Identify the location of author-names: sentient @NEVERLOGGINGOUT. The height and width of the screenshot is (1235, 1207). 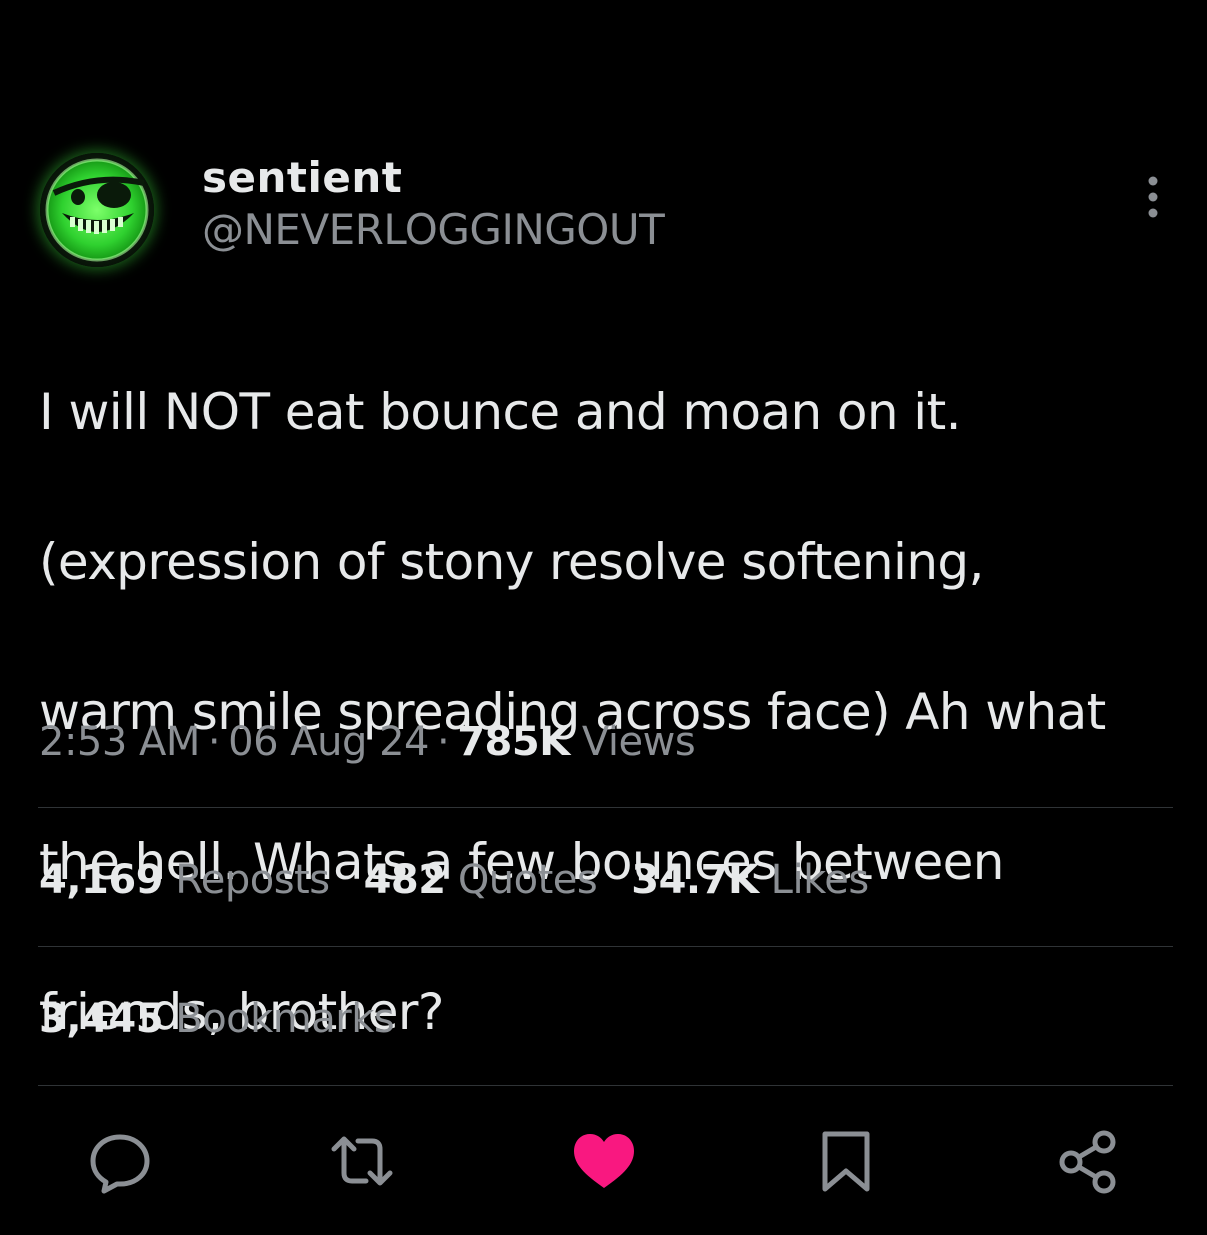
(433, 204).